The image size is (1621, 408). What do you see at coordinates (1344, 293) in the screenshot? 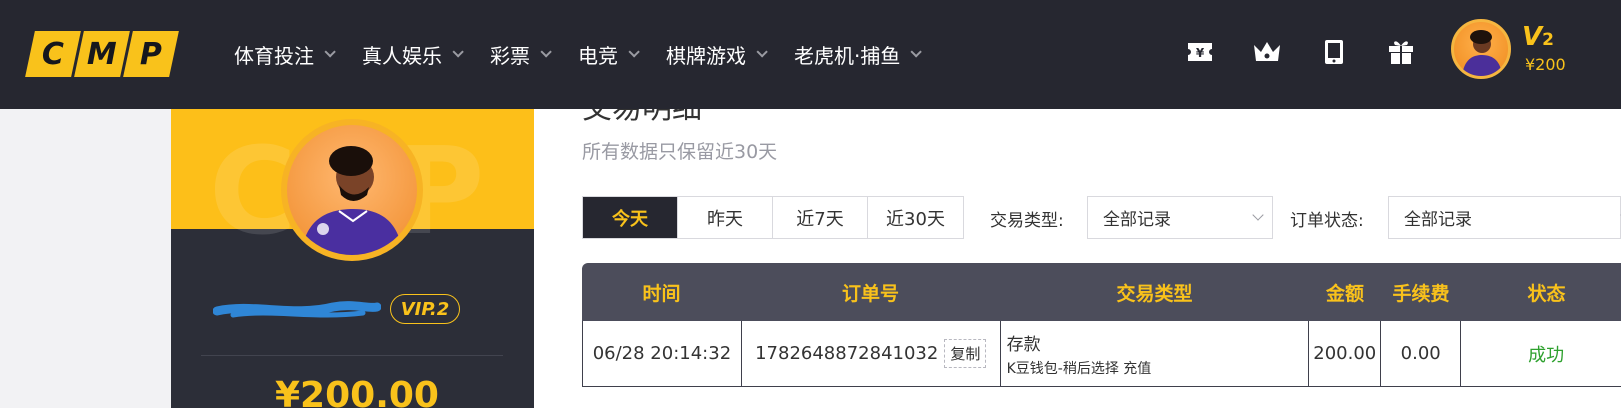
I see `column-header-amount: 金额` at bounding box center [1344, 293].